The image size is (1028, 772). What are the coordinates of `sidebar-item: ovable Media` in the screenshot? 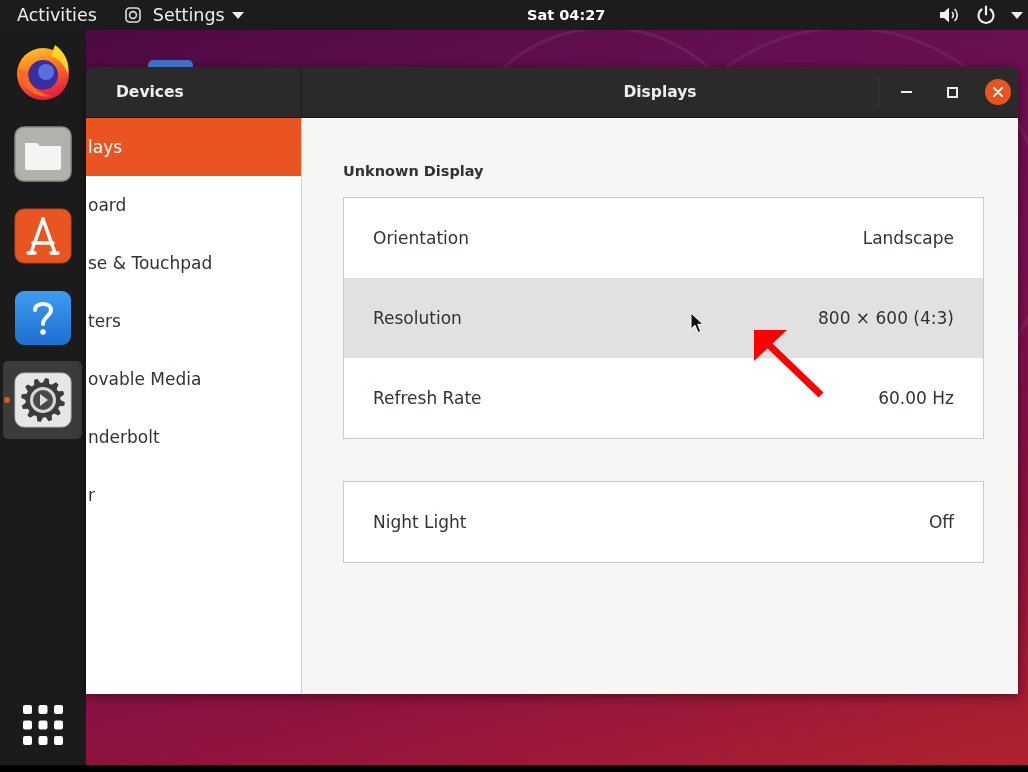 It's located at (193, 379).